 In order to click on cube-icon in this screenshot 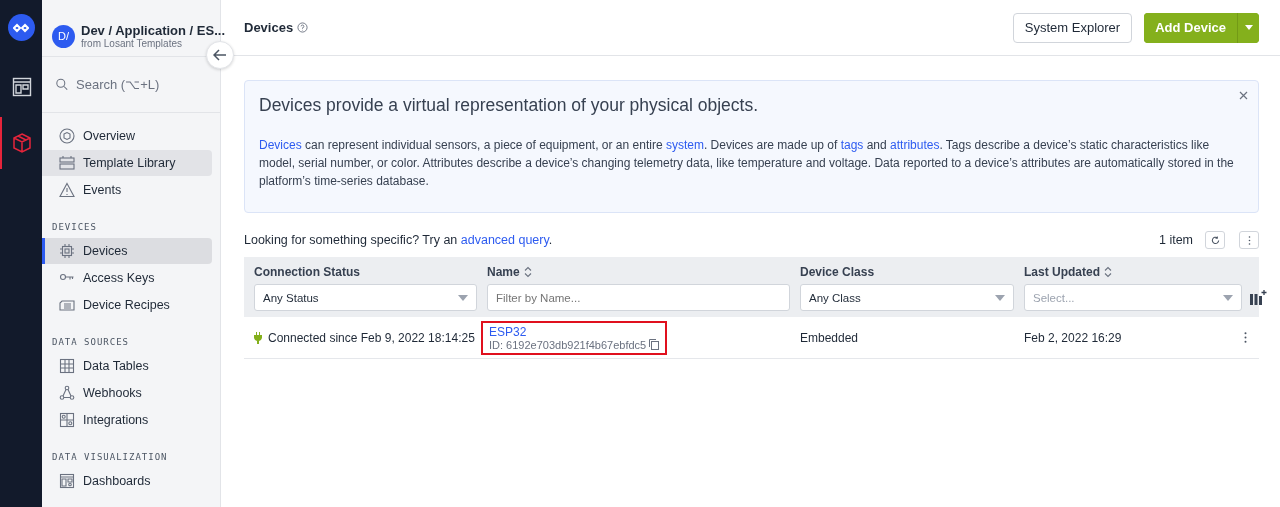, I will do `click(22, 143)`.